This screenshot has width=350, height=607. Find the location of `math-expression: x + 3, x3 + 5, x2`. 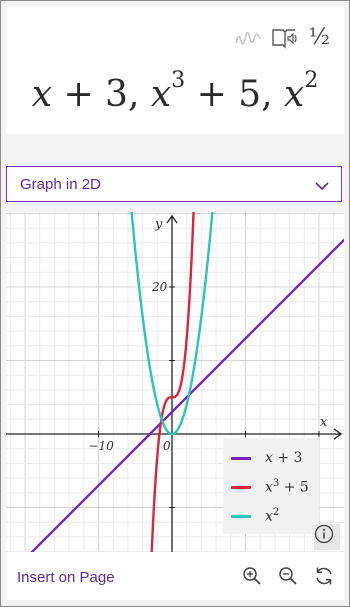

math-expression: x + 3, x3 + 5, x2 is located at coordinates (175, 91).